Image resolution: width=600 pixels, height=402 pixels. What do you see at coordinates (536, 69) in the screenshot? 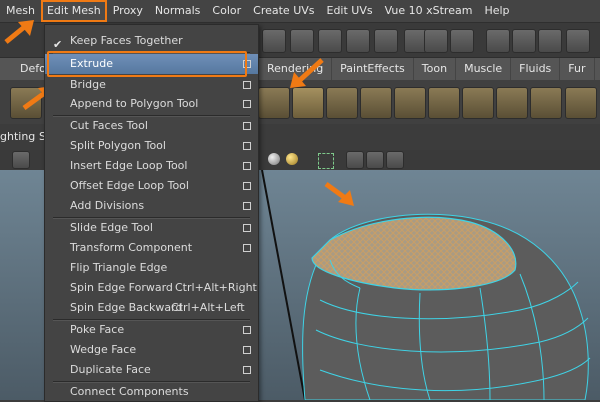
I see `tab-fluids: Fluids` at bounding box center [536, 69].